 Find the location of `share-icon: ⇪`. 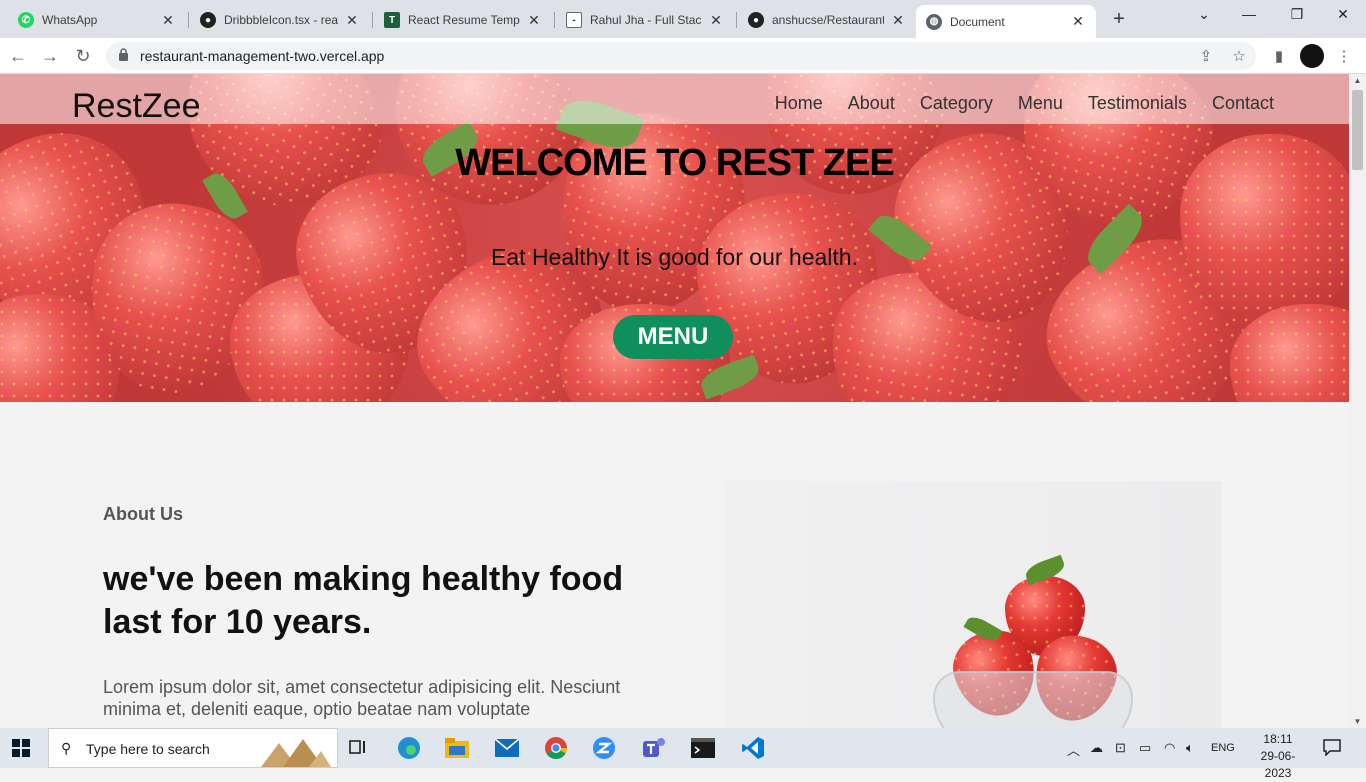

share-icon: ⇪ is located at coordinates (1206, 57).